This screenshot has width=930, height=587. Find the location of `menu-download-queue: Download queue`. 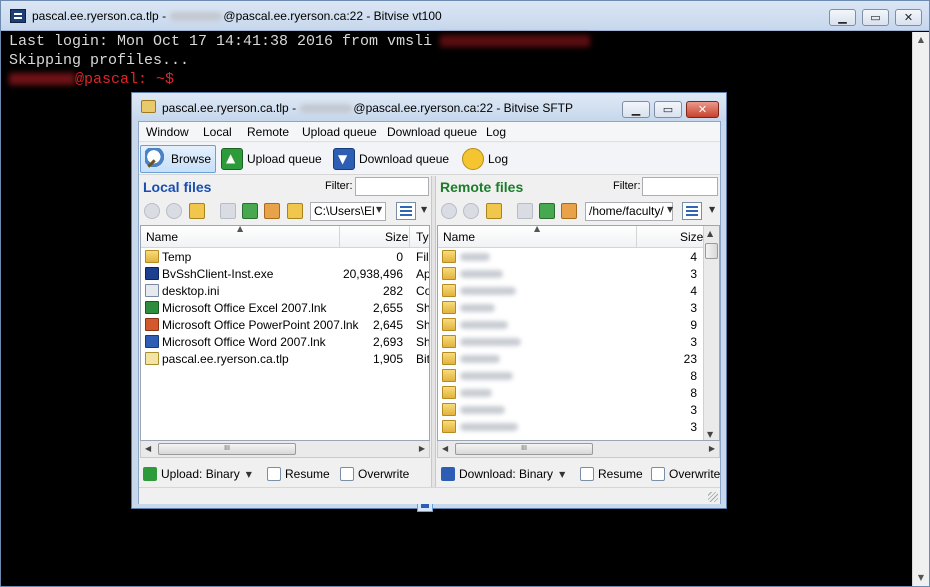

menu-download-queue: Download queue is located at coordinates (432, 132).